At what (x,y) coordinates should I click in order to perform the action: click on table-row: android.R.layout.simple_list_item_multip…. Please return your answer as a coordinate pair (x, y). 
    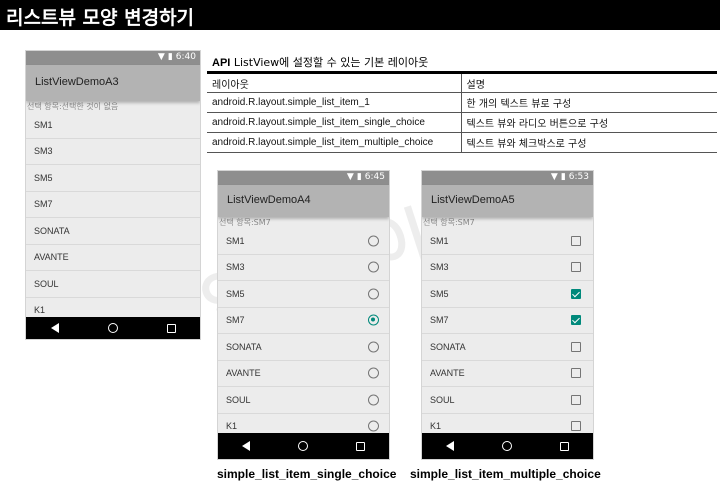
    Looking at the image, I should click on (462, 142).